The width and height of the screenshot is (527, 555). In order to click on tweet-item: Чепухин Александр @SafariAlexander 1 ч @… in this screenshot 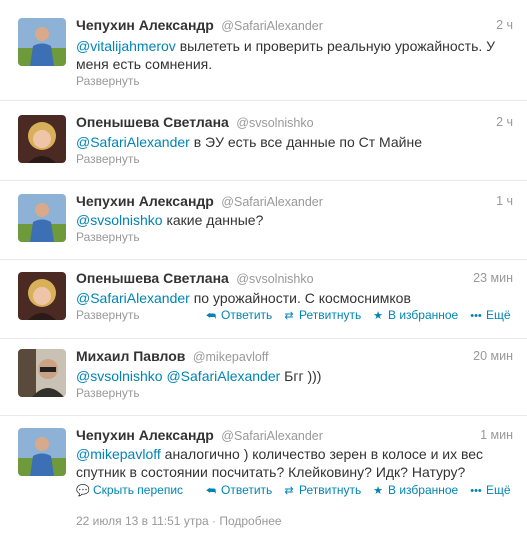, I will do `click(263, 220)`.